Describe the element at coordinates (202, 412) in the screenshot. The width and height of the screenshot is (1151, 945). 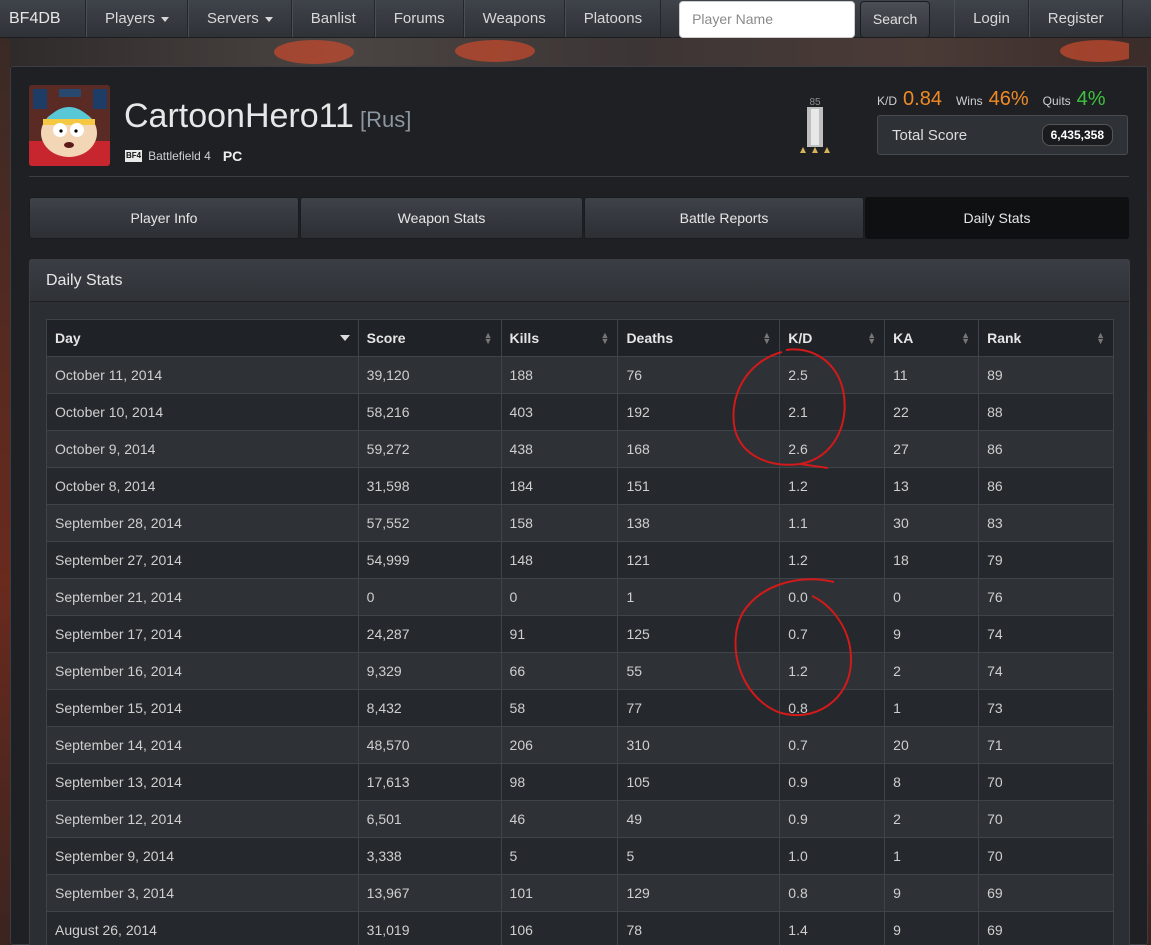
I see `cell-day: October 10, 2014` at that location.